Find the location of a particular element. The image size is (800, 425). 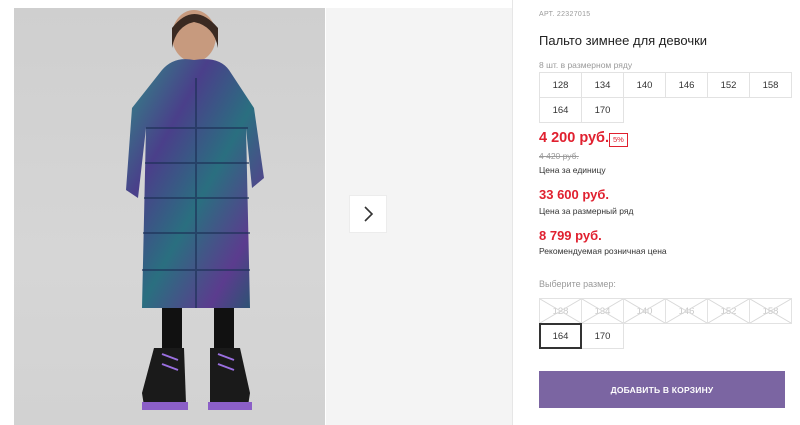

size-picker: 128 134 140 146 152 158 164 170 is located at coordinates (665, 323).